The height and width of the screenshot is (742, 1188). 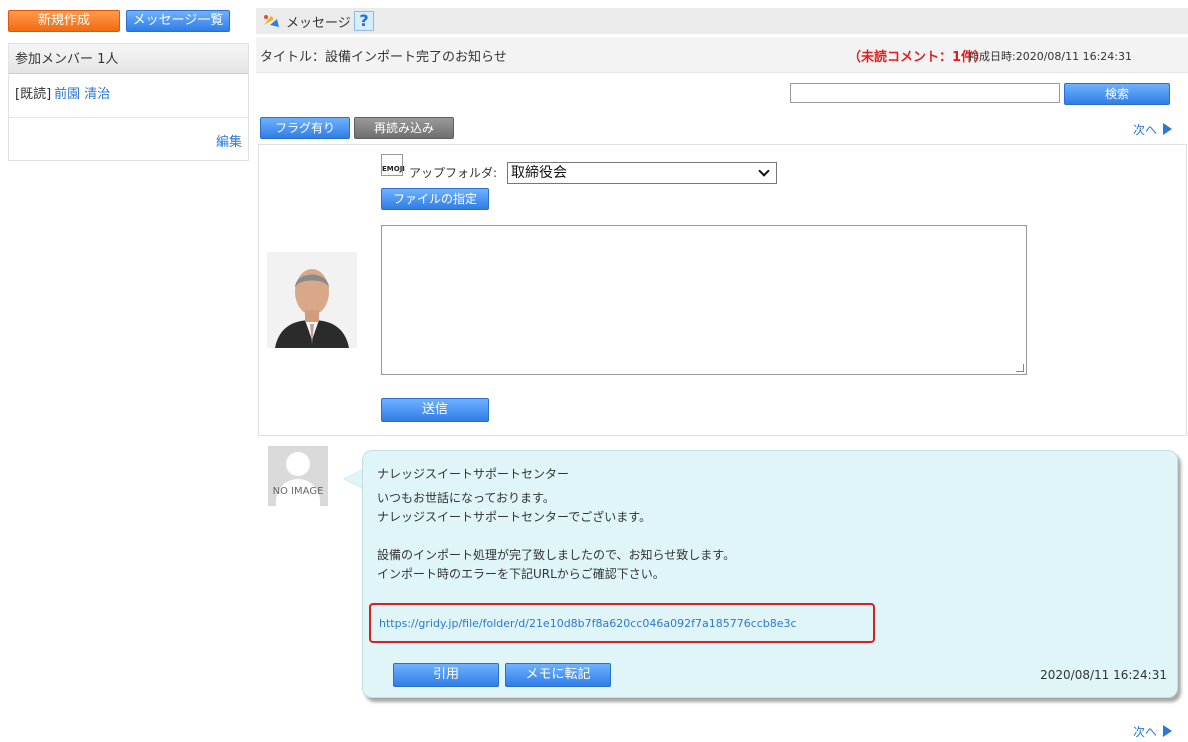 I want to click on flag-button: フラグ有り, so click(x=305, y=128).